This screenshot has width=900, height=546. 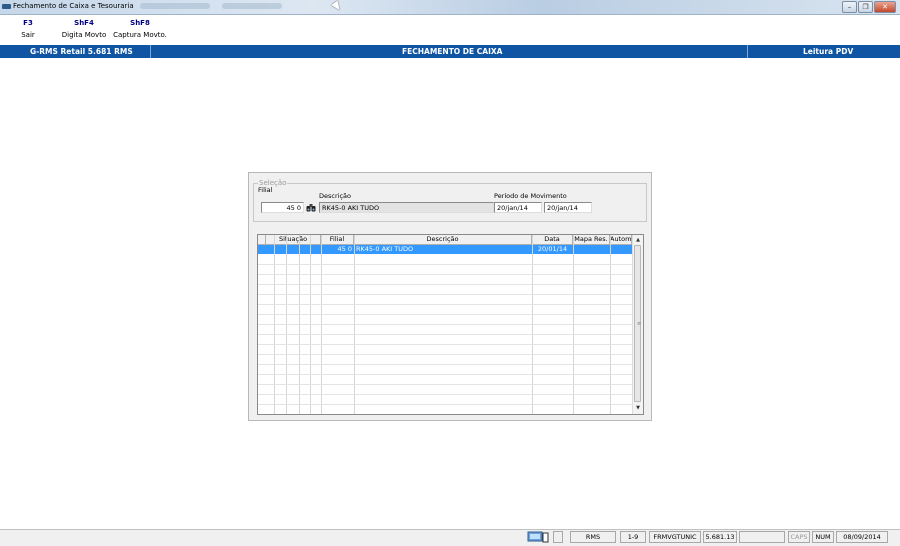 What do you see at coordinates (828, 51) in the screenshot?
I see `header-right-title: Leitura PDV` at bounding box center [828, 51].